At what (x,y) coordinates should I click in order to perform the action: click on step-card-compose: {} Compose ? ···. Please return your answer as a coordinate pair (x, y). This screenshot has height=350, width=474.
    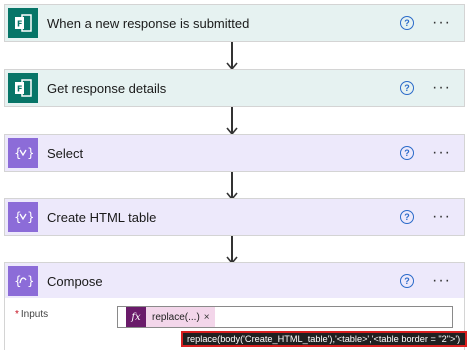
    Looking at the image, I should click on (234, 281).